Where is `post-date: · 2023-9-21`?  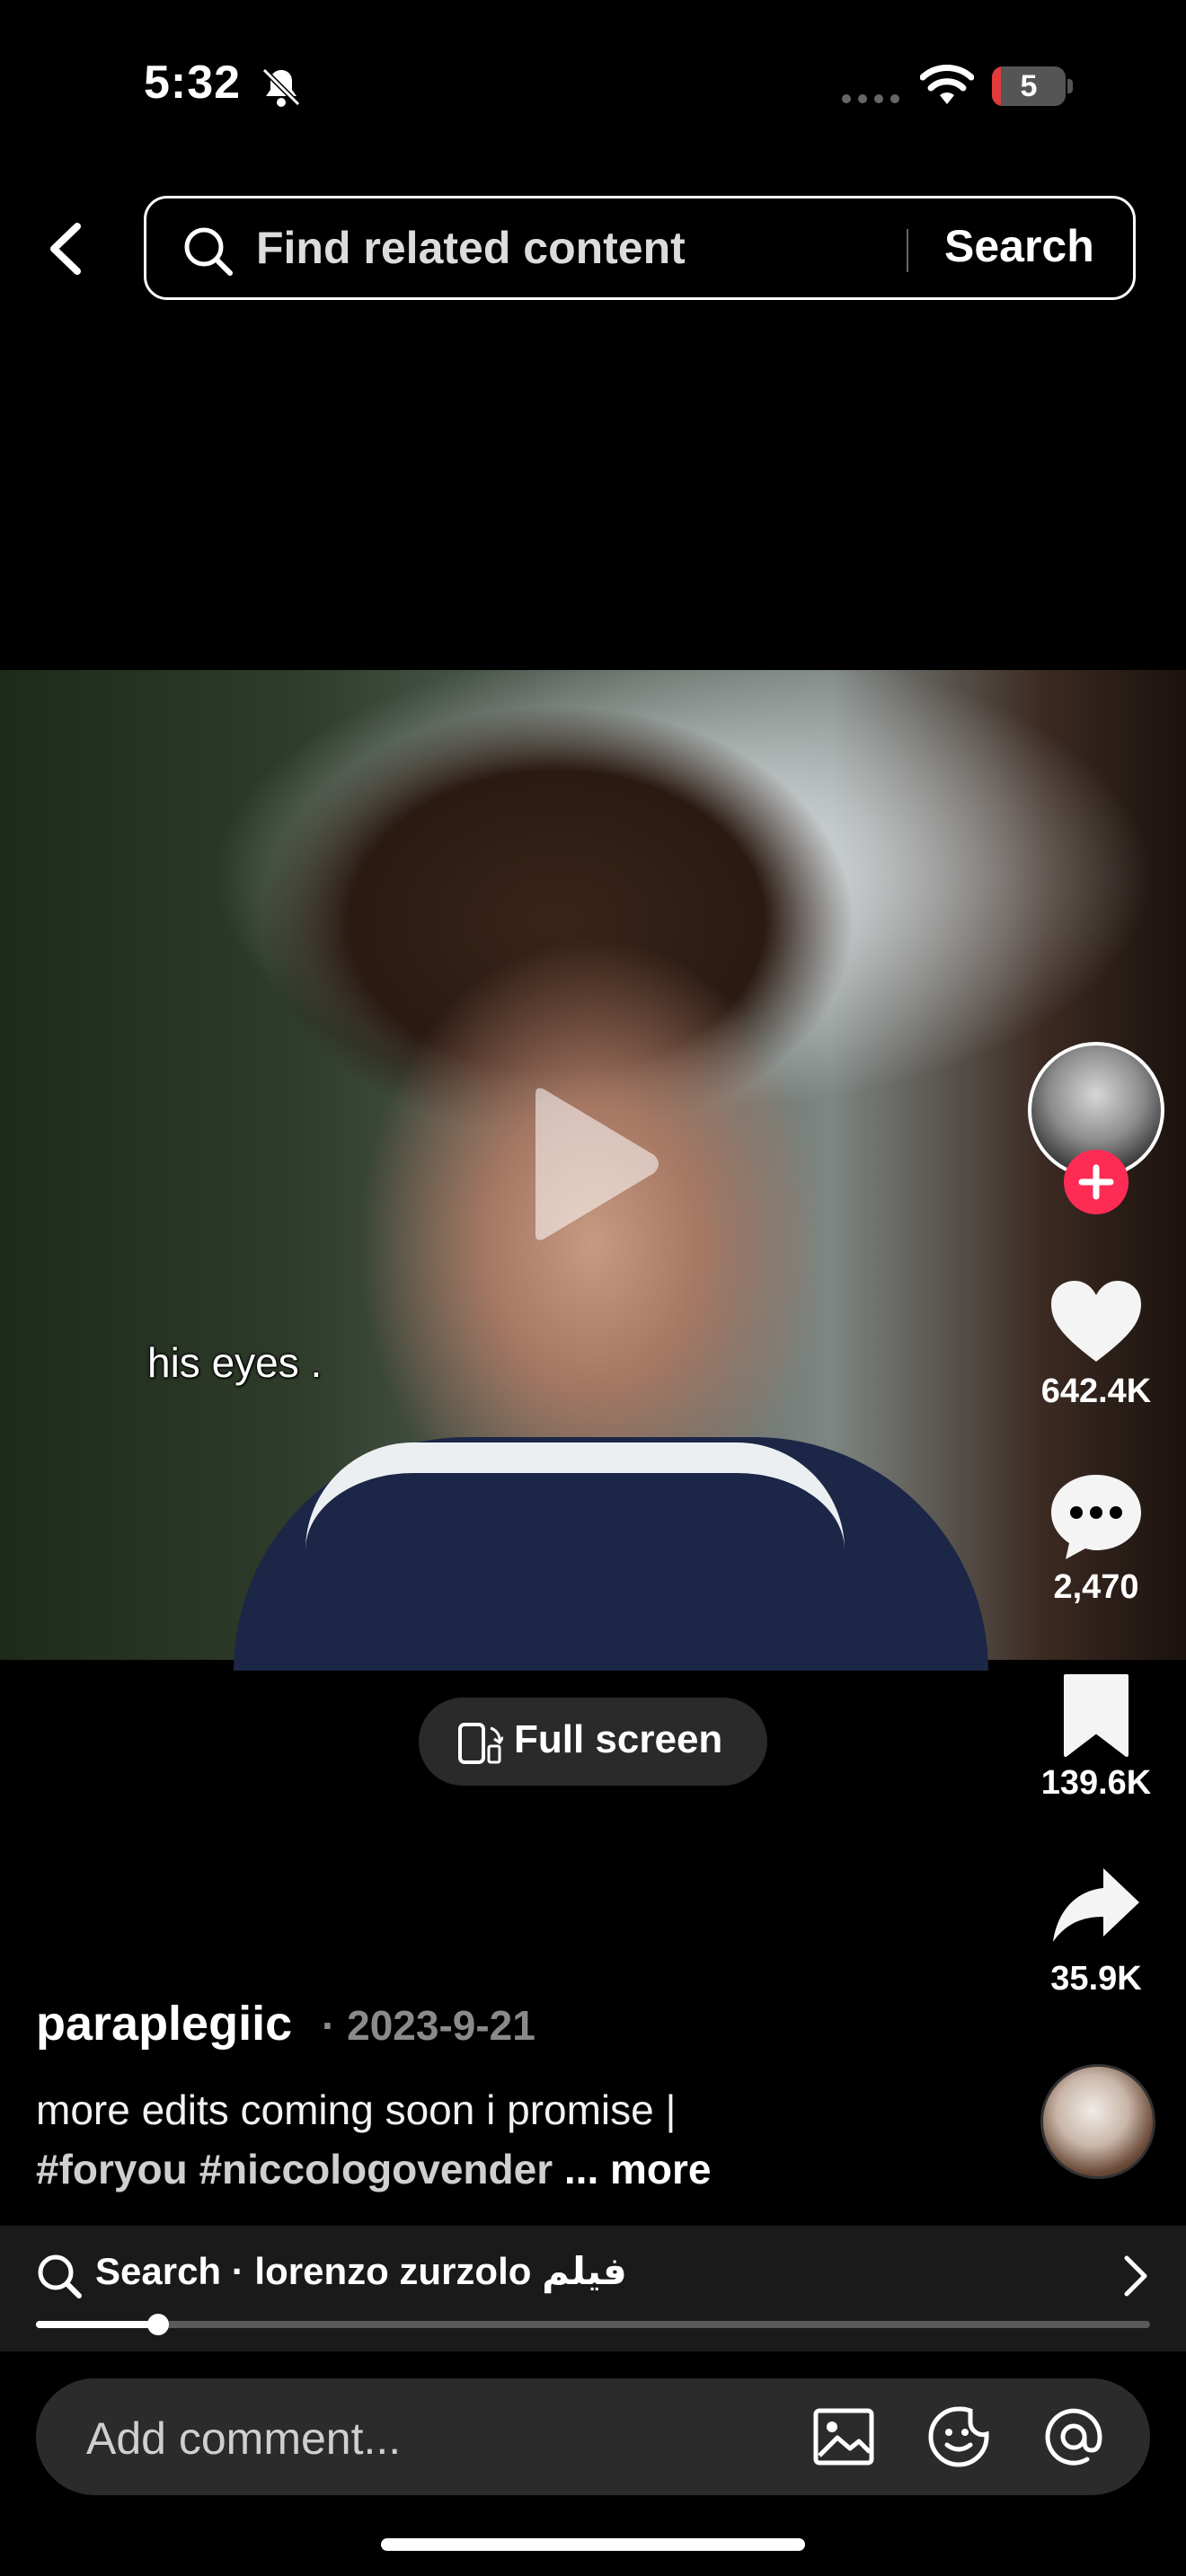 post-date: · 2023-9-21 is located at coordinates (428, 2025).